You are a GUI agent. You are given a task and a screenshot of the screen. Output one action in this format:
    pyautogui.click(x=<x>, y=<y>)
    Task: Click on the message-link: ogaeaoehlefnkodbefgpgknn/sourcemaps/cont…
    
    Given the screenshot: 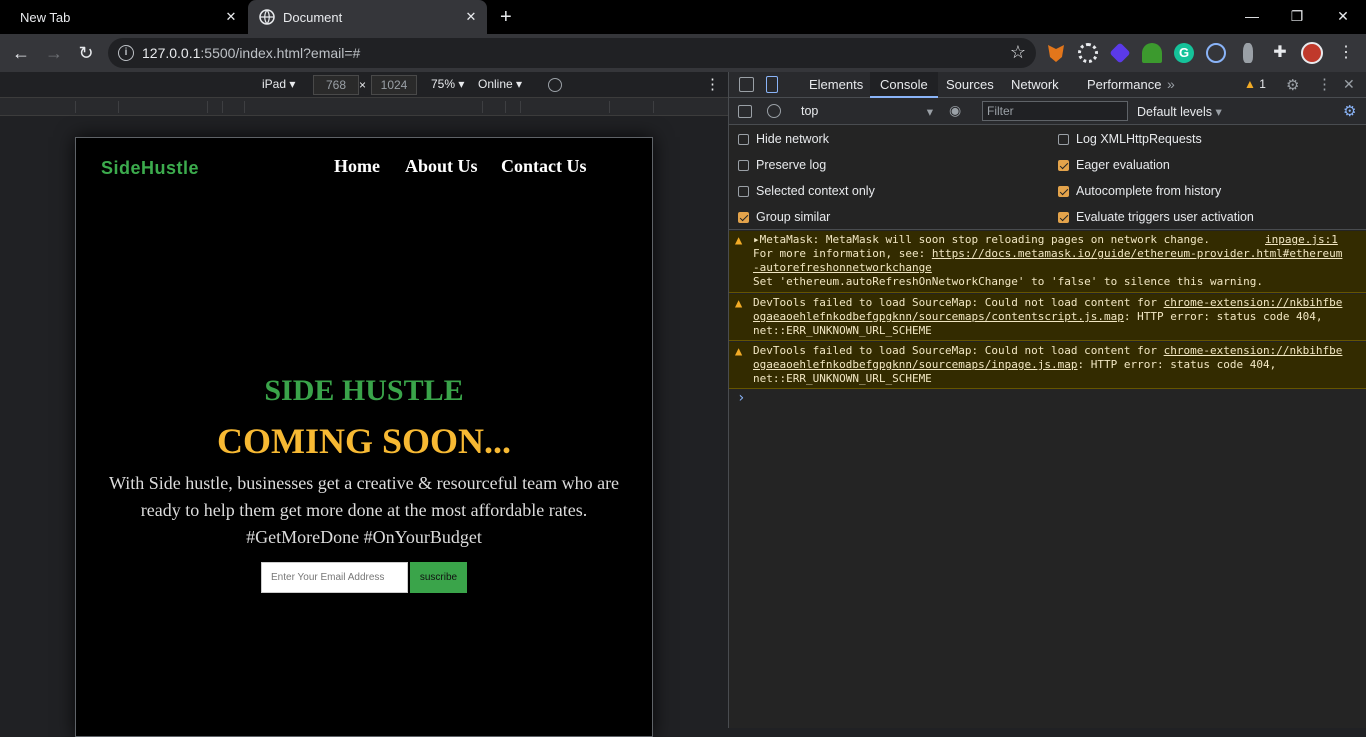 What is the action you would take?
    pyautogui.click(x=938, y=316)
    